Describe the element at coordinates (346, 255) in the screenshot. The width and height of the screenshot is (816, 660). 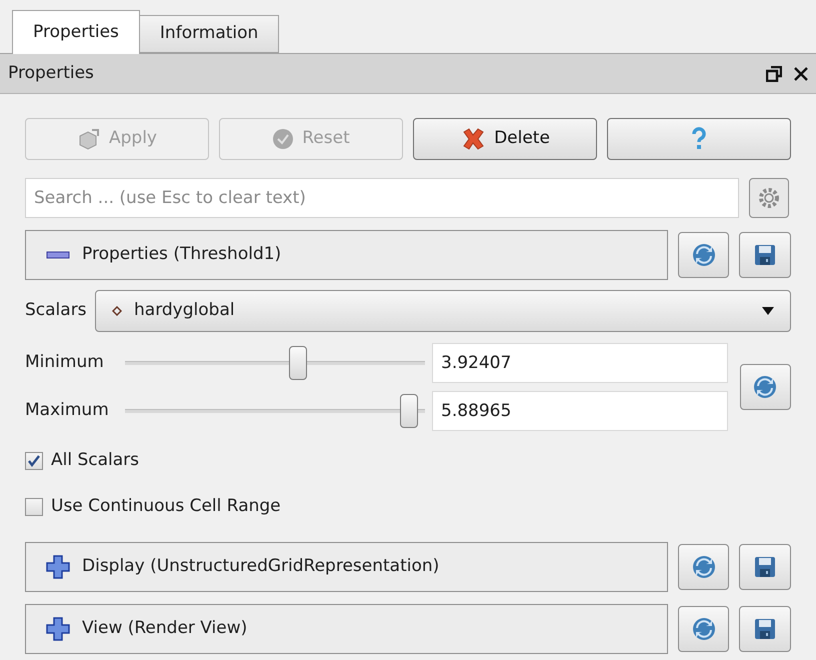
I see `section-header: Properties (Threshold1)` at that location.